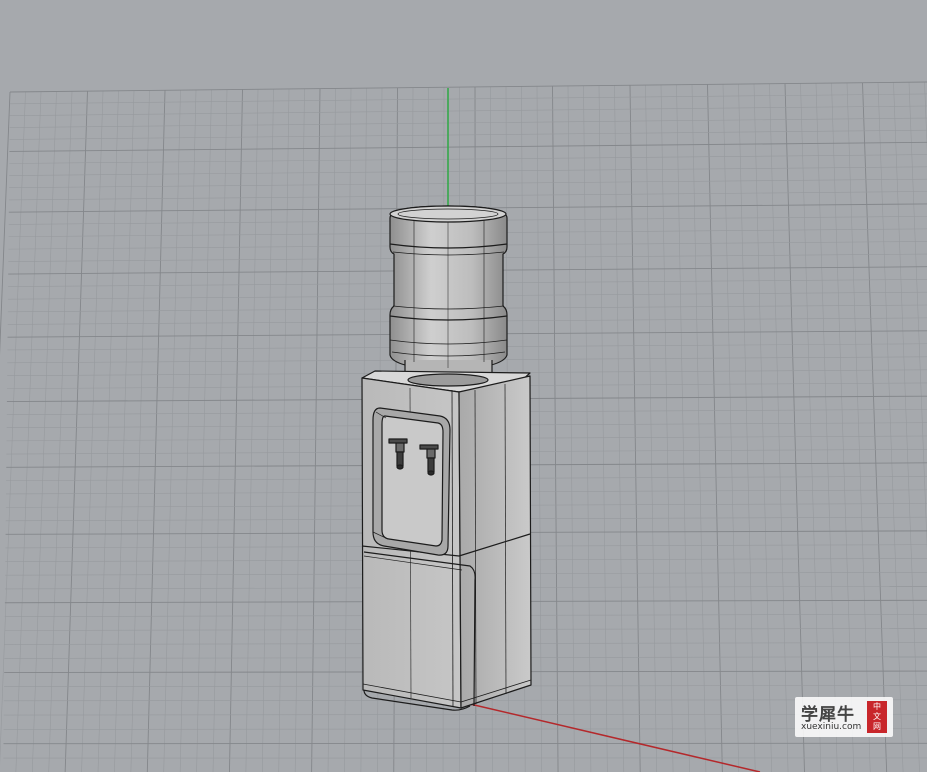  I want to click on watermark-url: xuexiniu.com, so click(831, 727).